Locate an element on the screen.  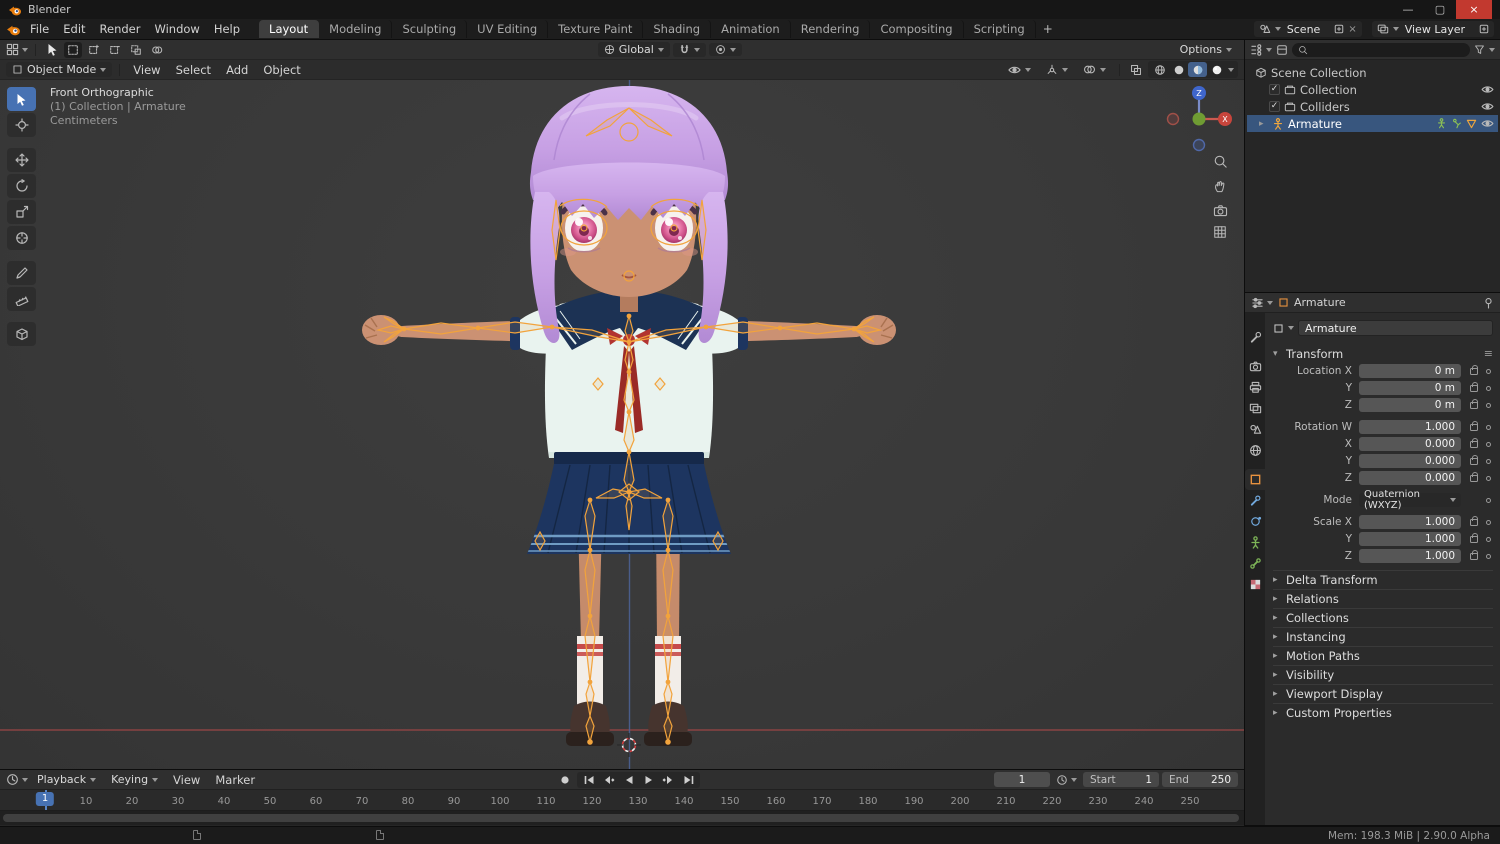
timeline-editor-type-button is located at coordinates (17, 779).